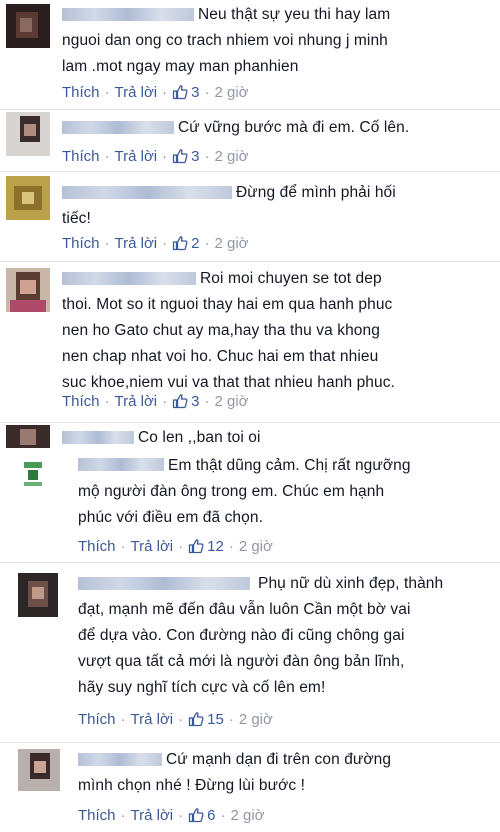 This screenshot has height=832, width=500. Describe the element at coordinates (202, 687) in the screenshot. I see `comment-text: hãy suy nghĩ tích cực và cố lên em!` at that location.